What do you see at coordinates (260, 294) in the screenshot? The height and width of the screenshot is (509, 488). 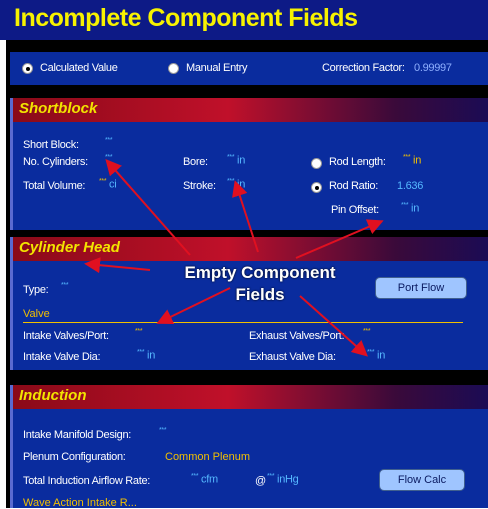 I see `annotation-line-2: Fields` at bounding box center [260, 294].